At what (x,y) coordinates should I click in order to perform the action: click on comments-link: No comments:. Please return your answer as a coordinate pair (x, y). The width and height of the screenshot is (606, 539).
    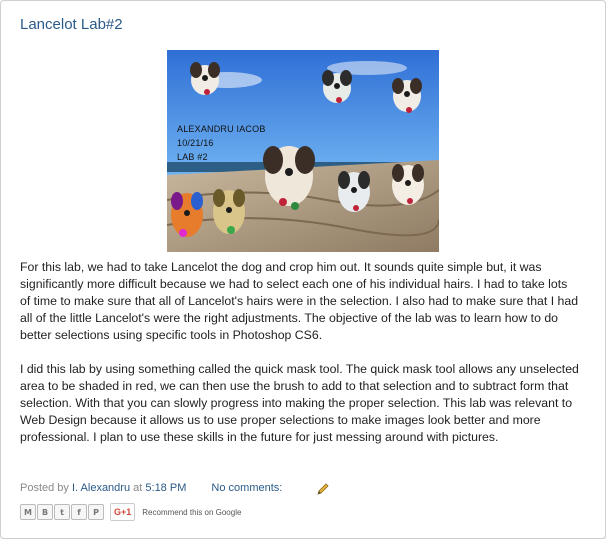
    Looking at the image, I should click on (246, 488).